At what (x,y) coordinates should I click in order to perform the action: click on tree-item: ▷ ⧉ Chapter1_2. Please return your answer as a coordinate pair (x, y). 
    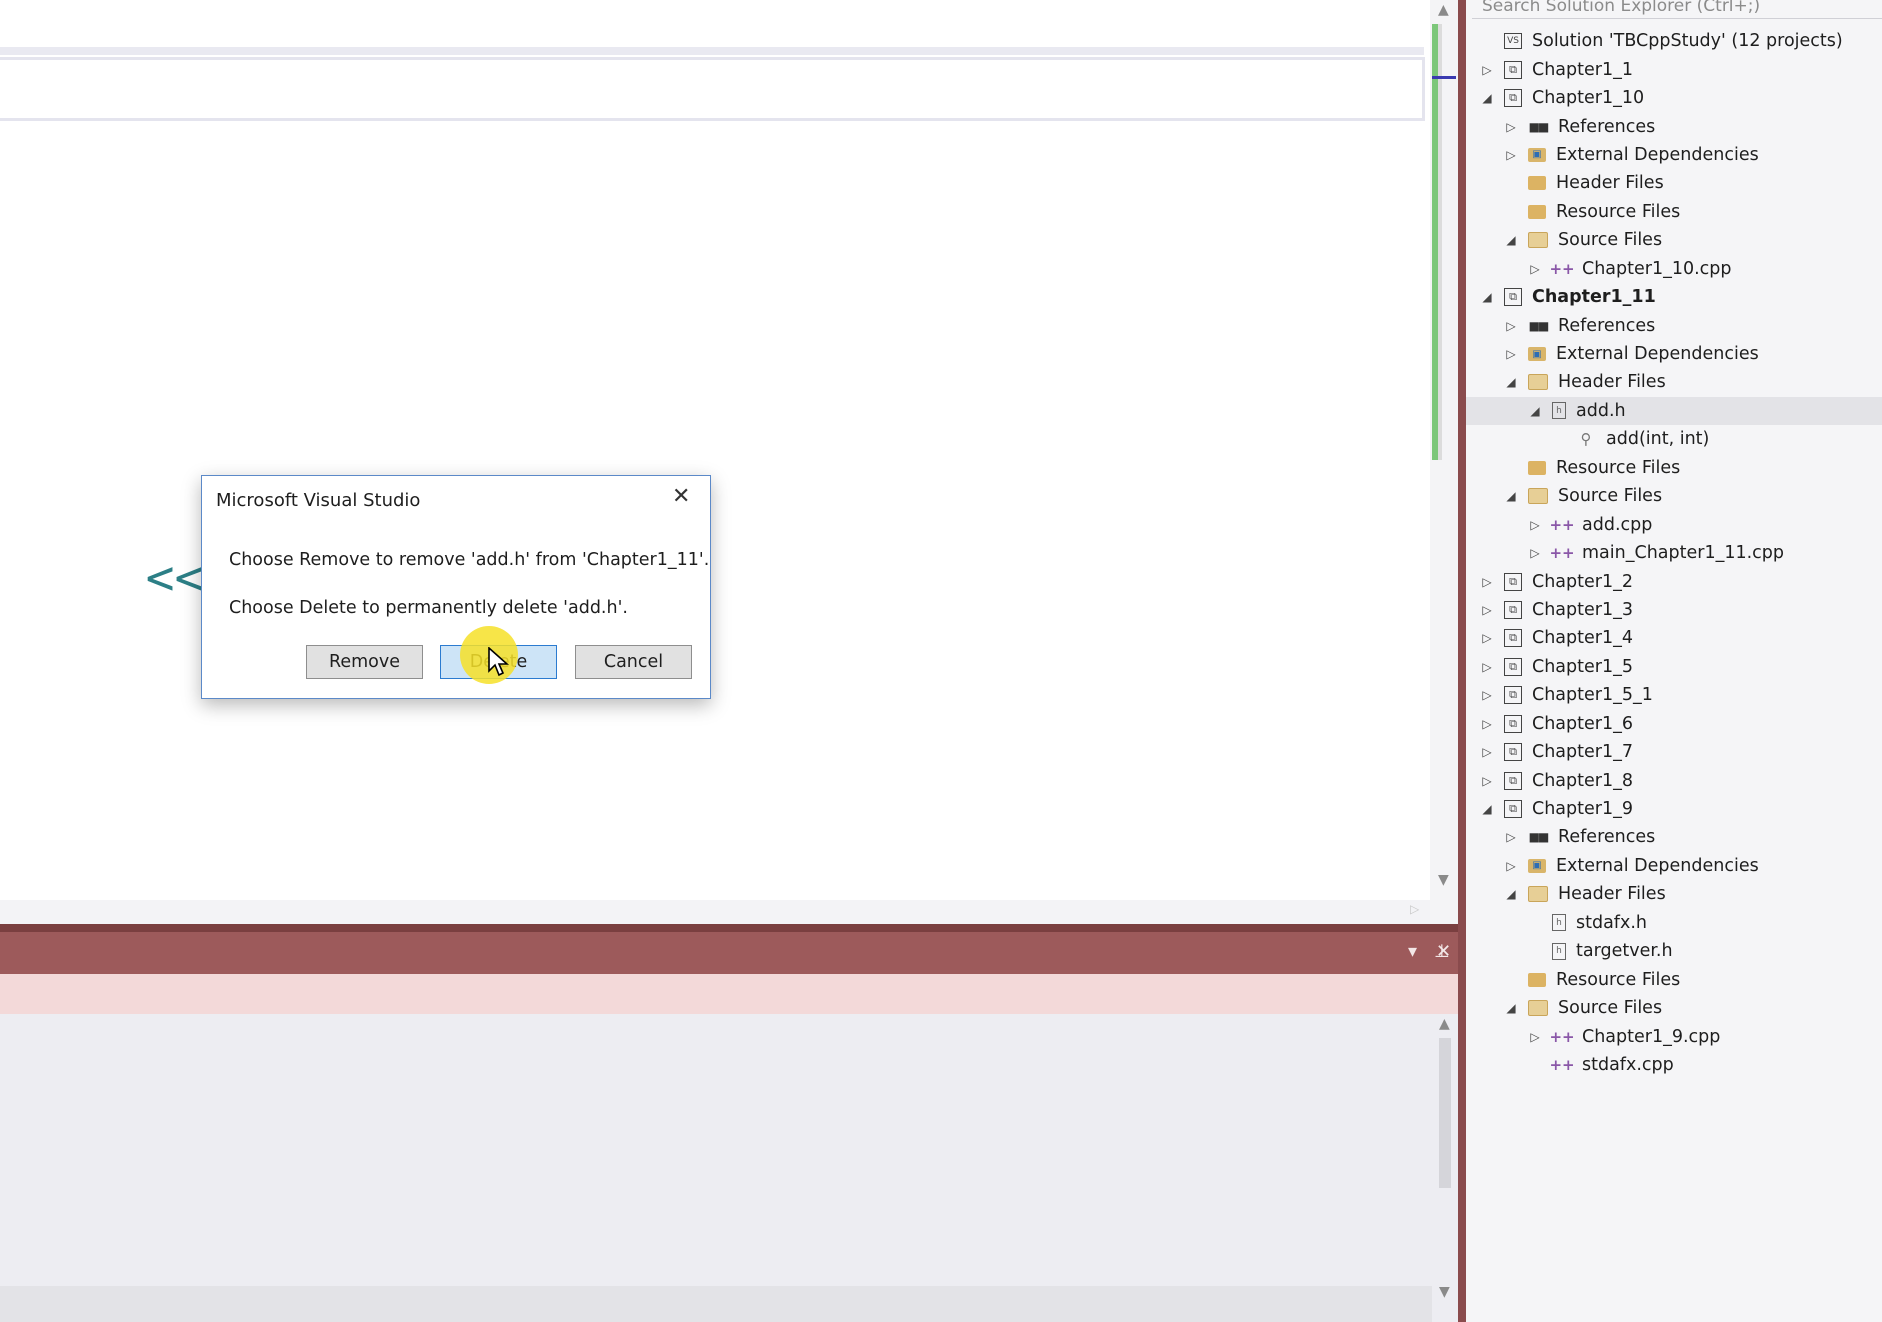
    Looking at the image, I should click on (1674, 581).